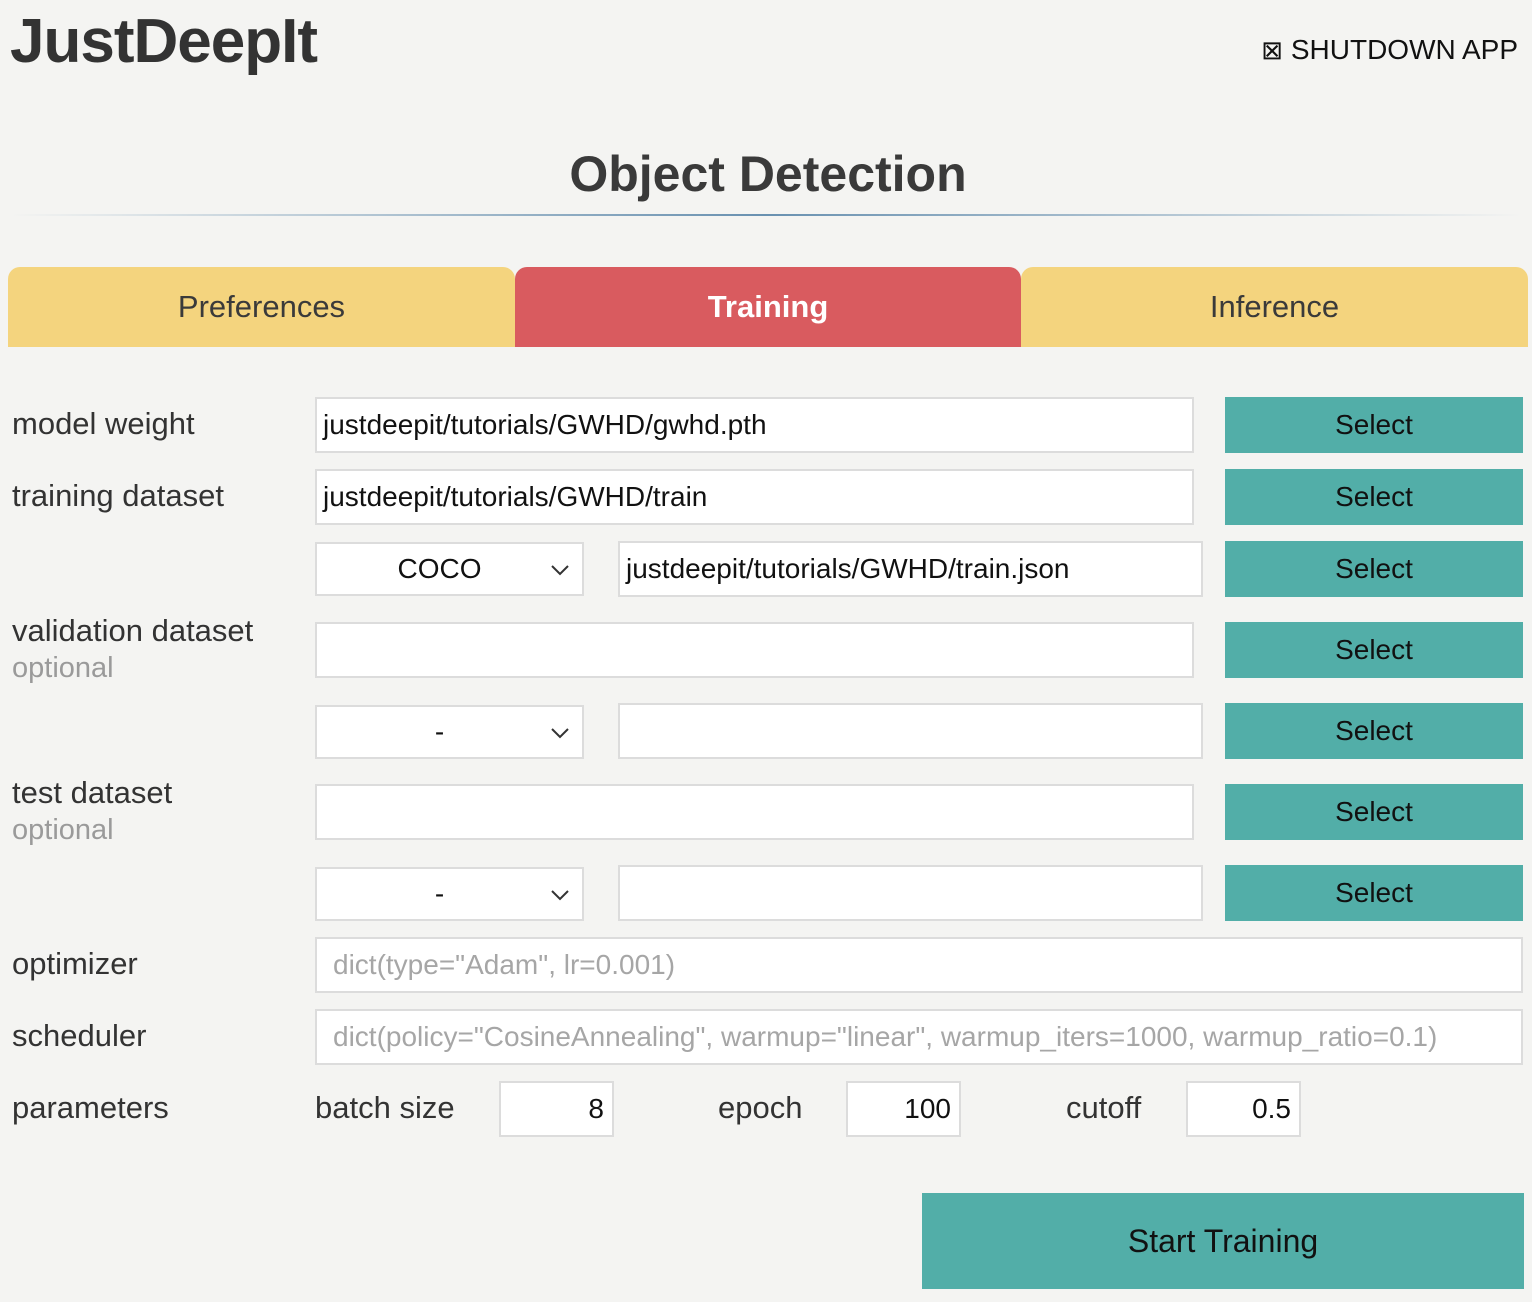  I want to click on validation-images-select-button: Select, so click(1374, 650).